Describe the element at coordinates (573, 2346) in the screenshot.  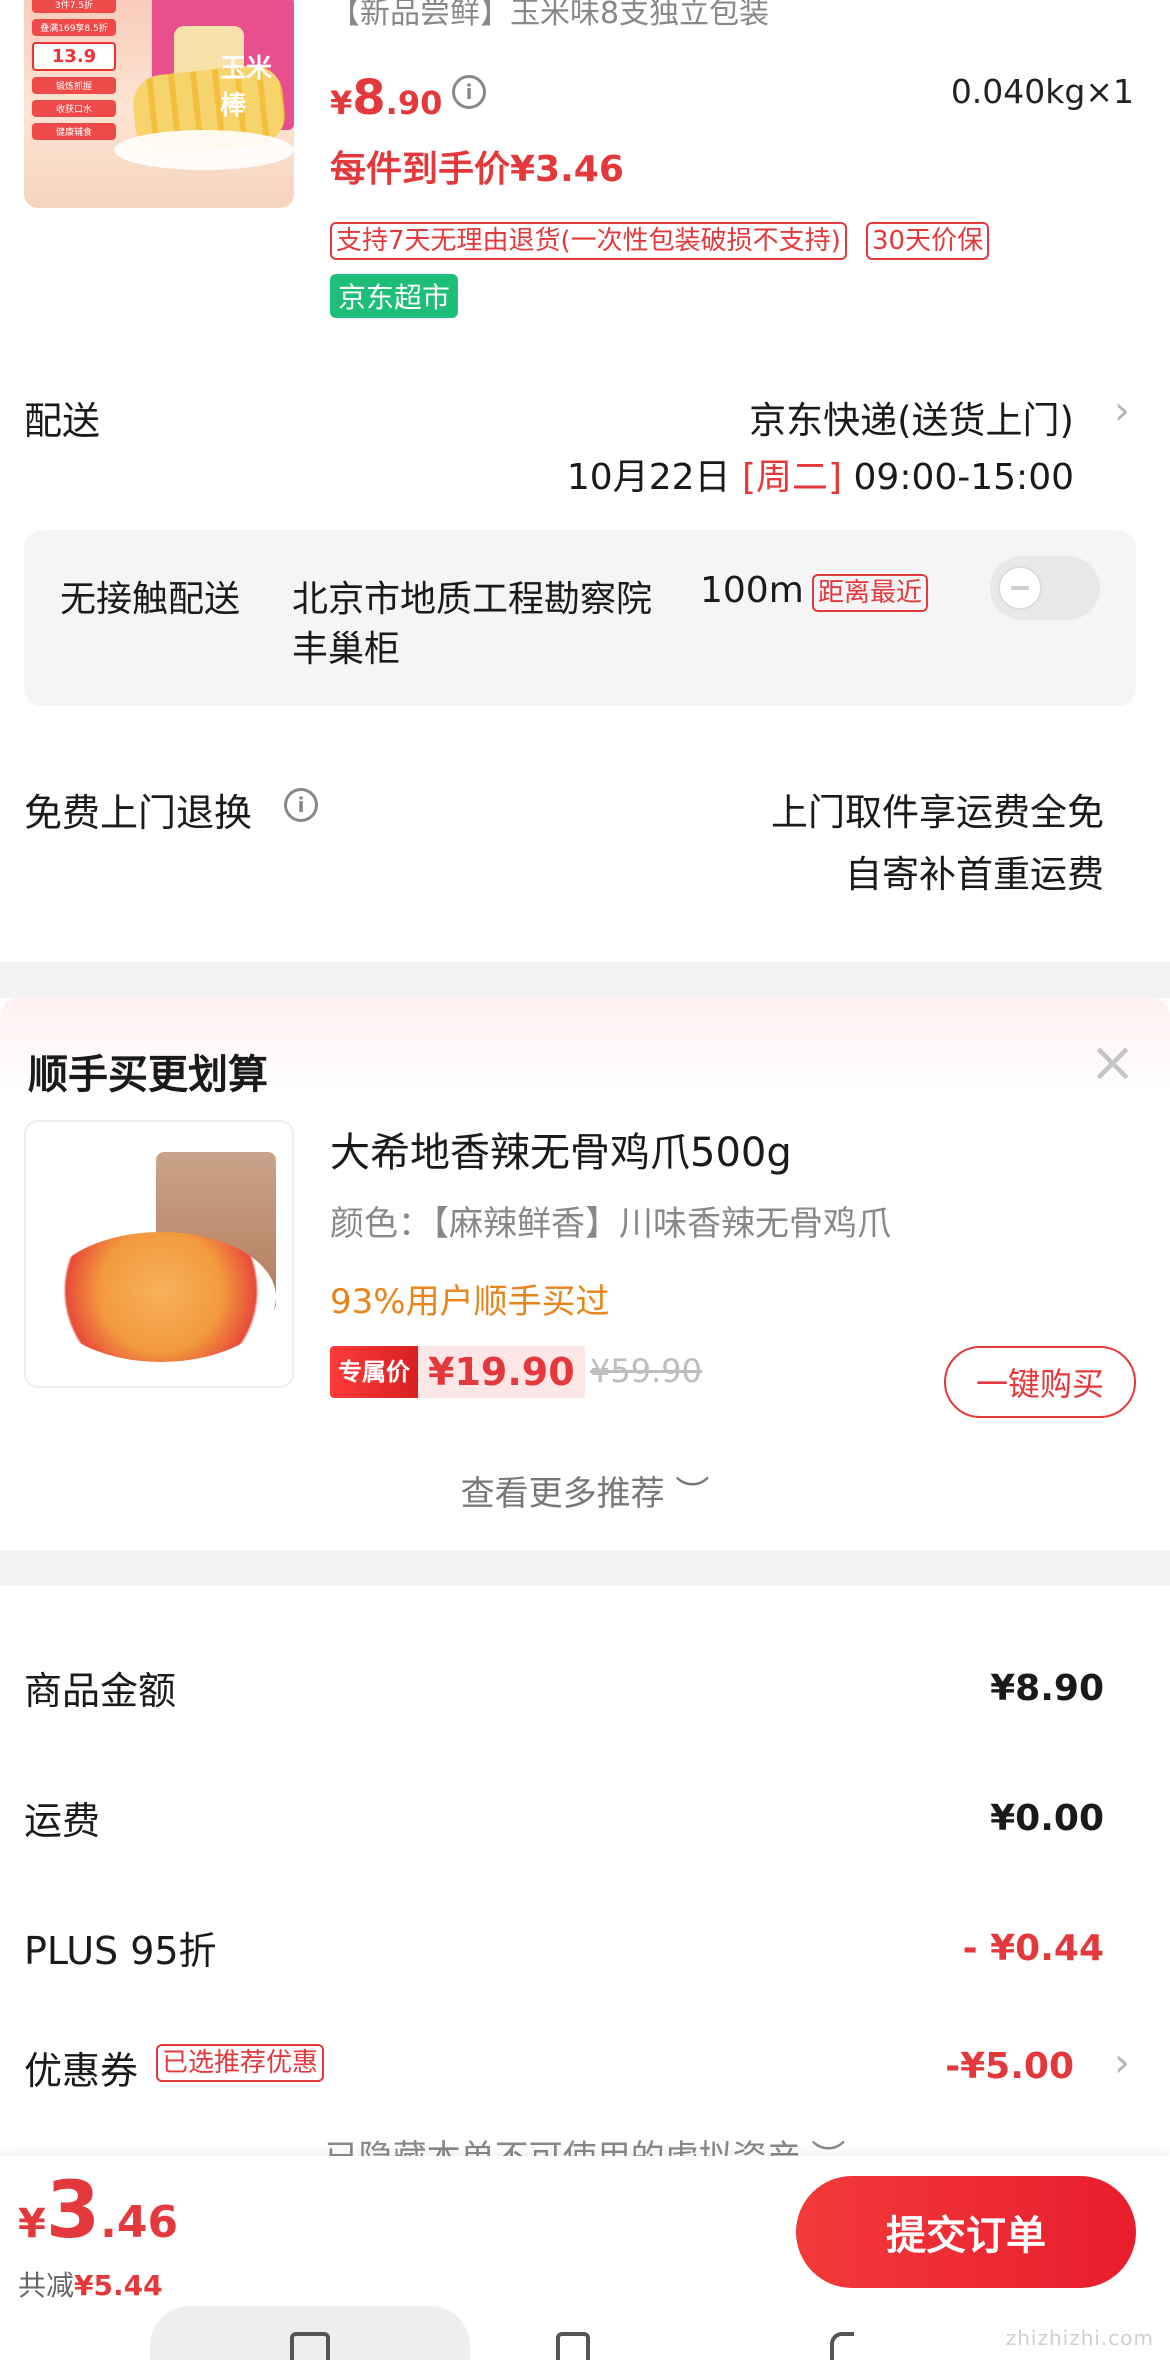
I see `recent-apps-icon` at that location.